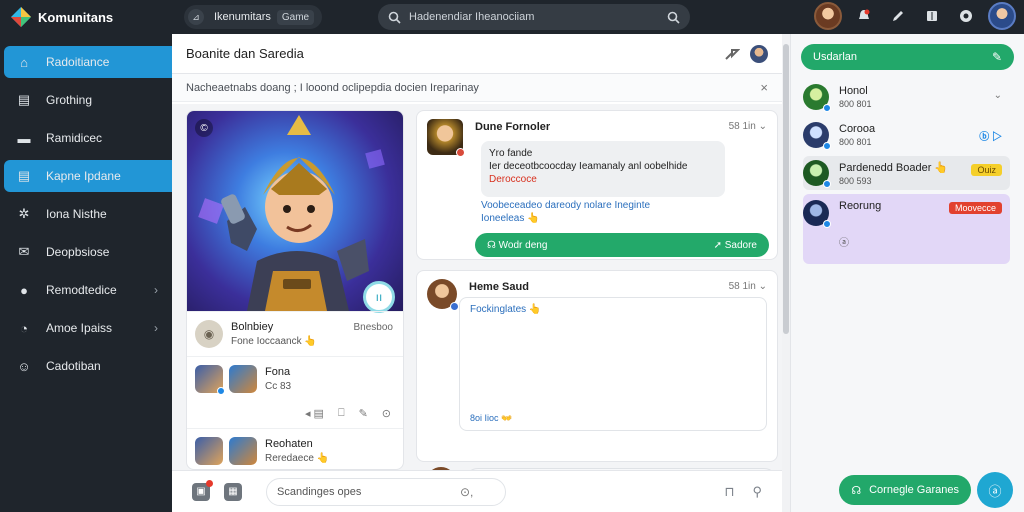  What do you see at coordinates (622, 245) in the screenshot?
I see `join-voice-bar: ☊ Wodr deng ➚ Sadore` at bounding box center [622, 245].